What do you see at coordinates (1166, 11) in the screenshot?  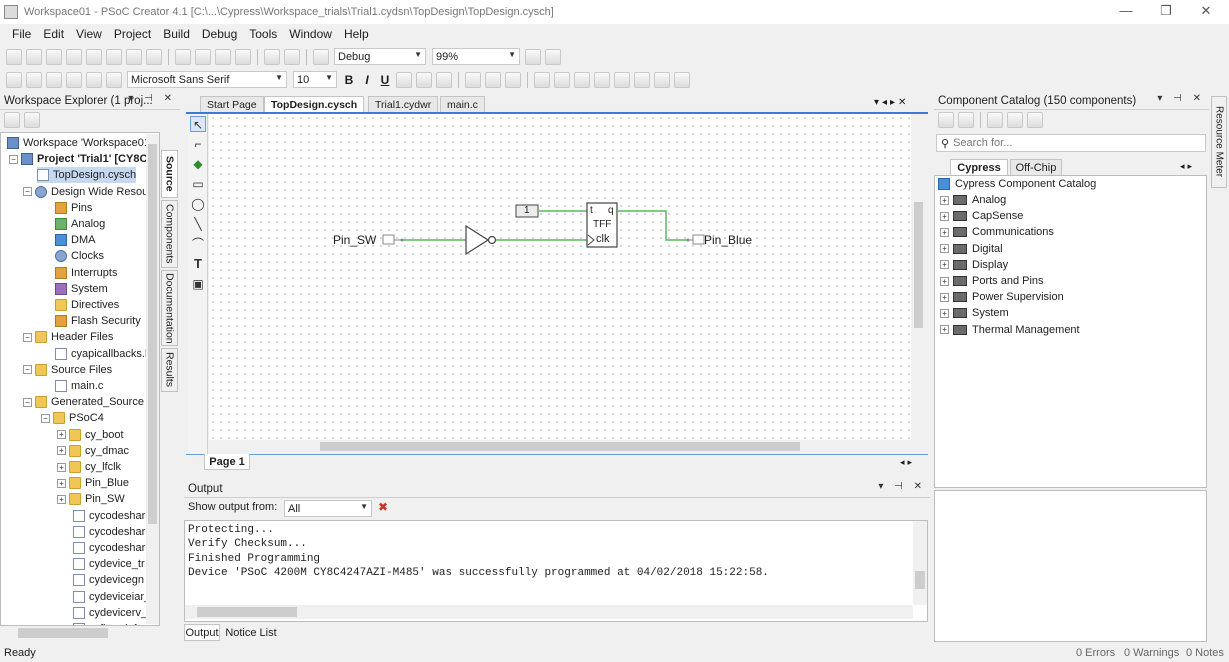 I see `maximize-button: ❐` at bounding box center [1166, 11].